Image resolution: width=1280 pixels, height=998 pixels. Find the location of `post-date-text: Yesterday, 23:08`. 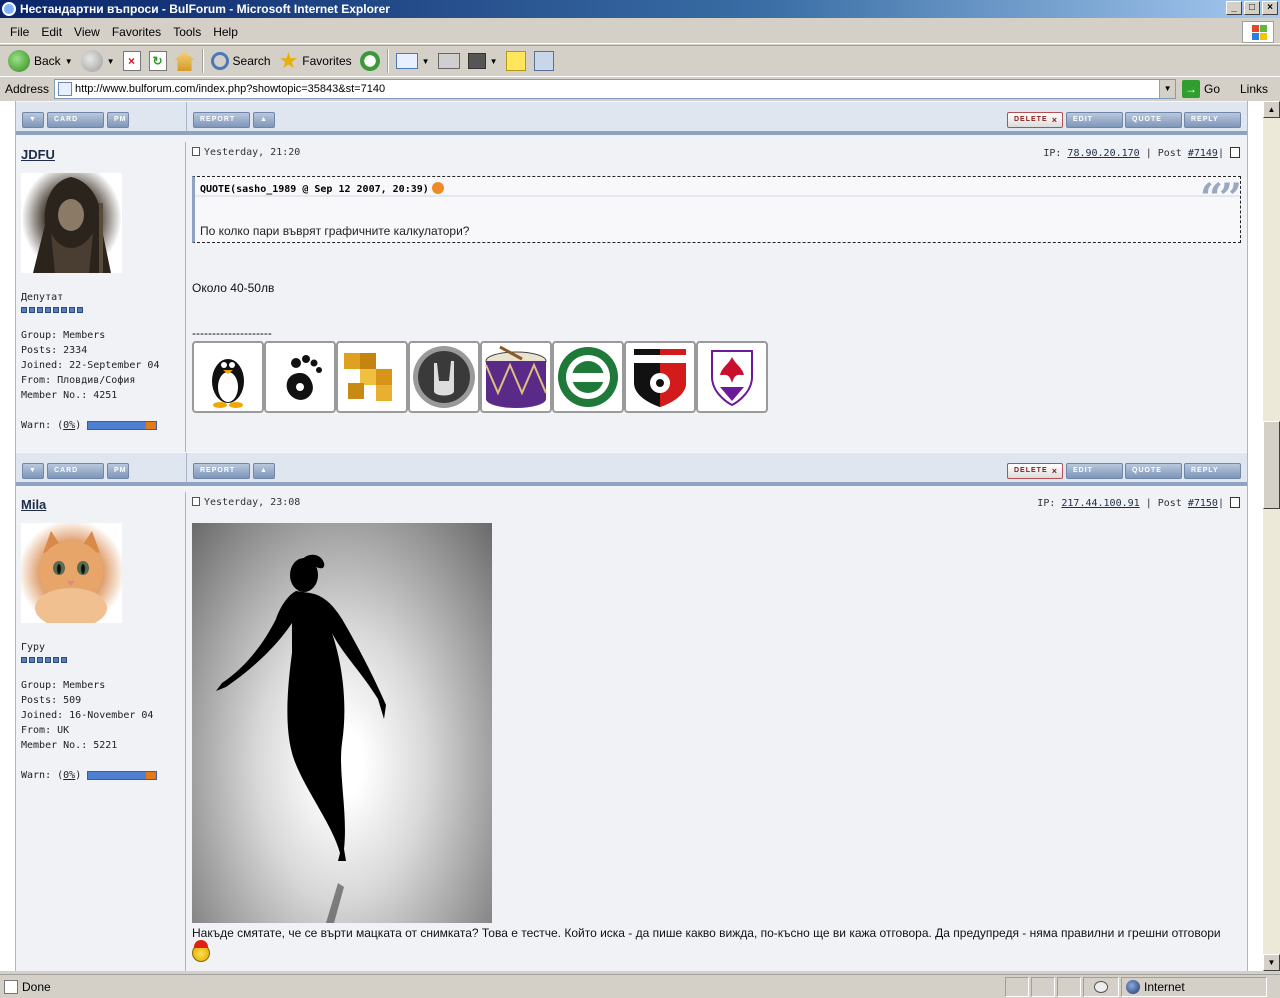

post-date-text: Yesterday, 23:08 is located at coordinates (252, 502).